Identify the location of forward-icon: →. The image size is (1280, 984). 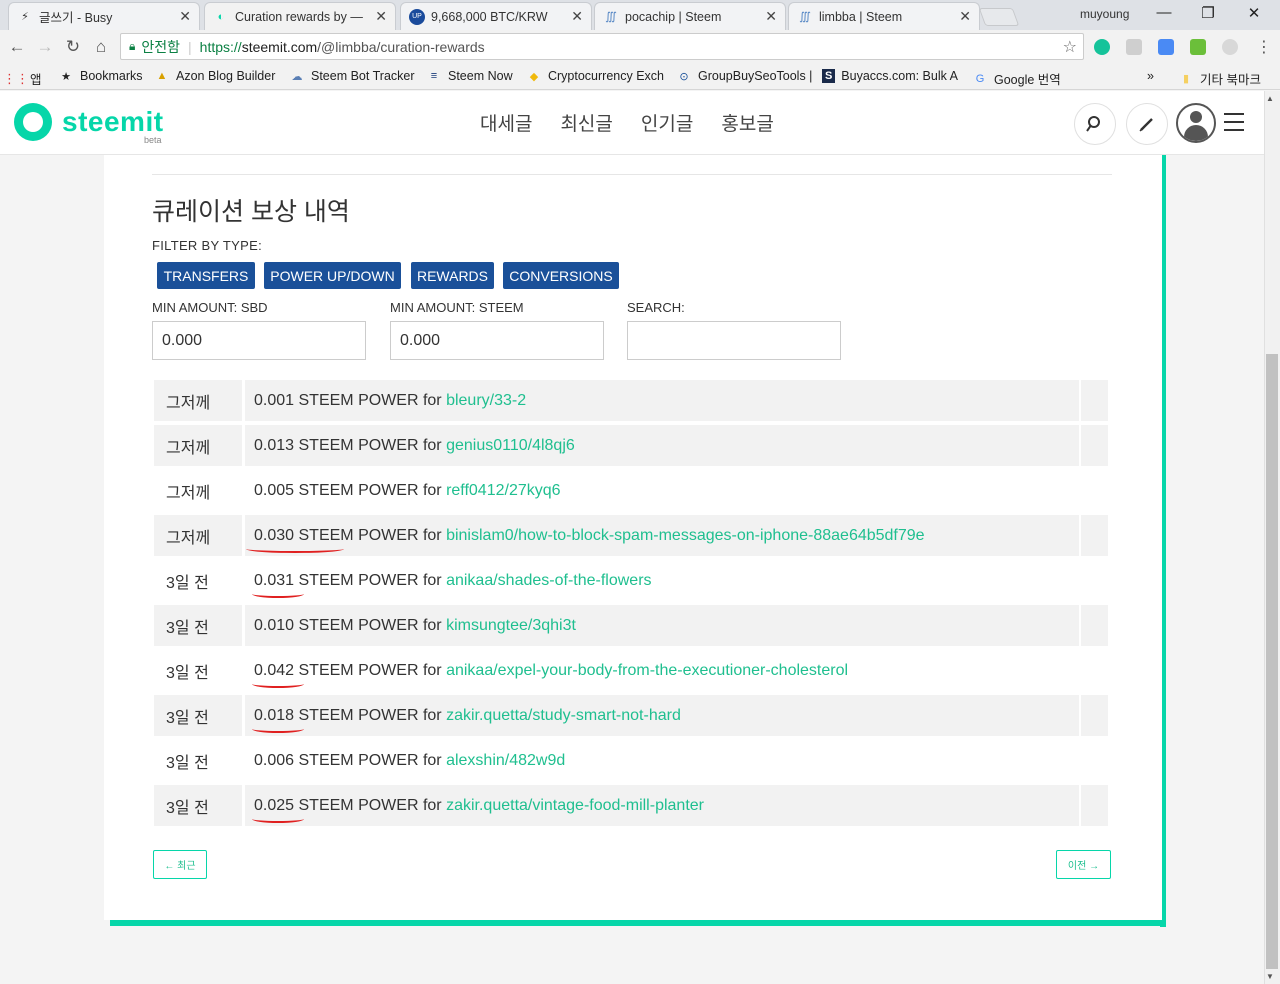
(45, 47).